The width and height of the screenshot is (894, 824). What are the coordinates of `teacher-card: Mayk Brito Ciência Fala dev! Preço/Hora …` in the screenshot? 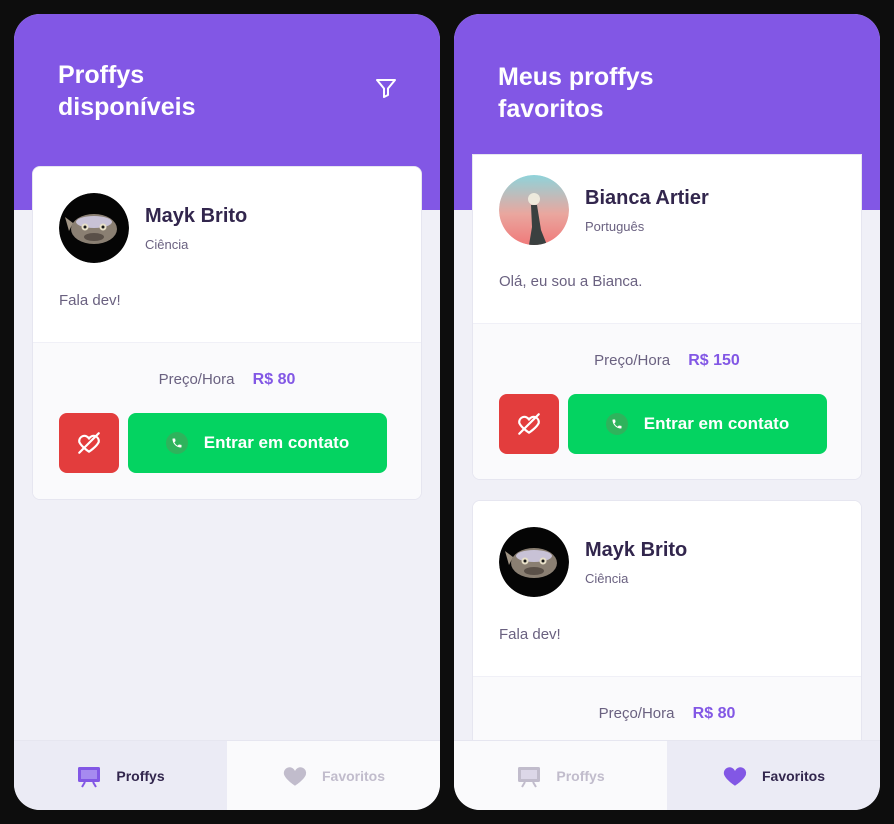 It's located at (667, 630).